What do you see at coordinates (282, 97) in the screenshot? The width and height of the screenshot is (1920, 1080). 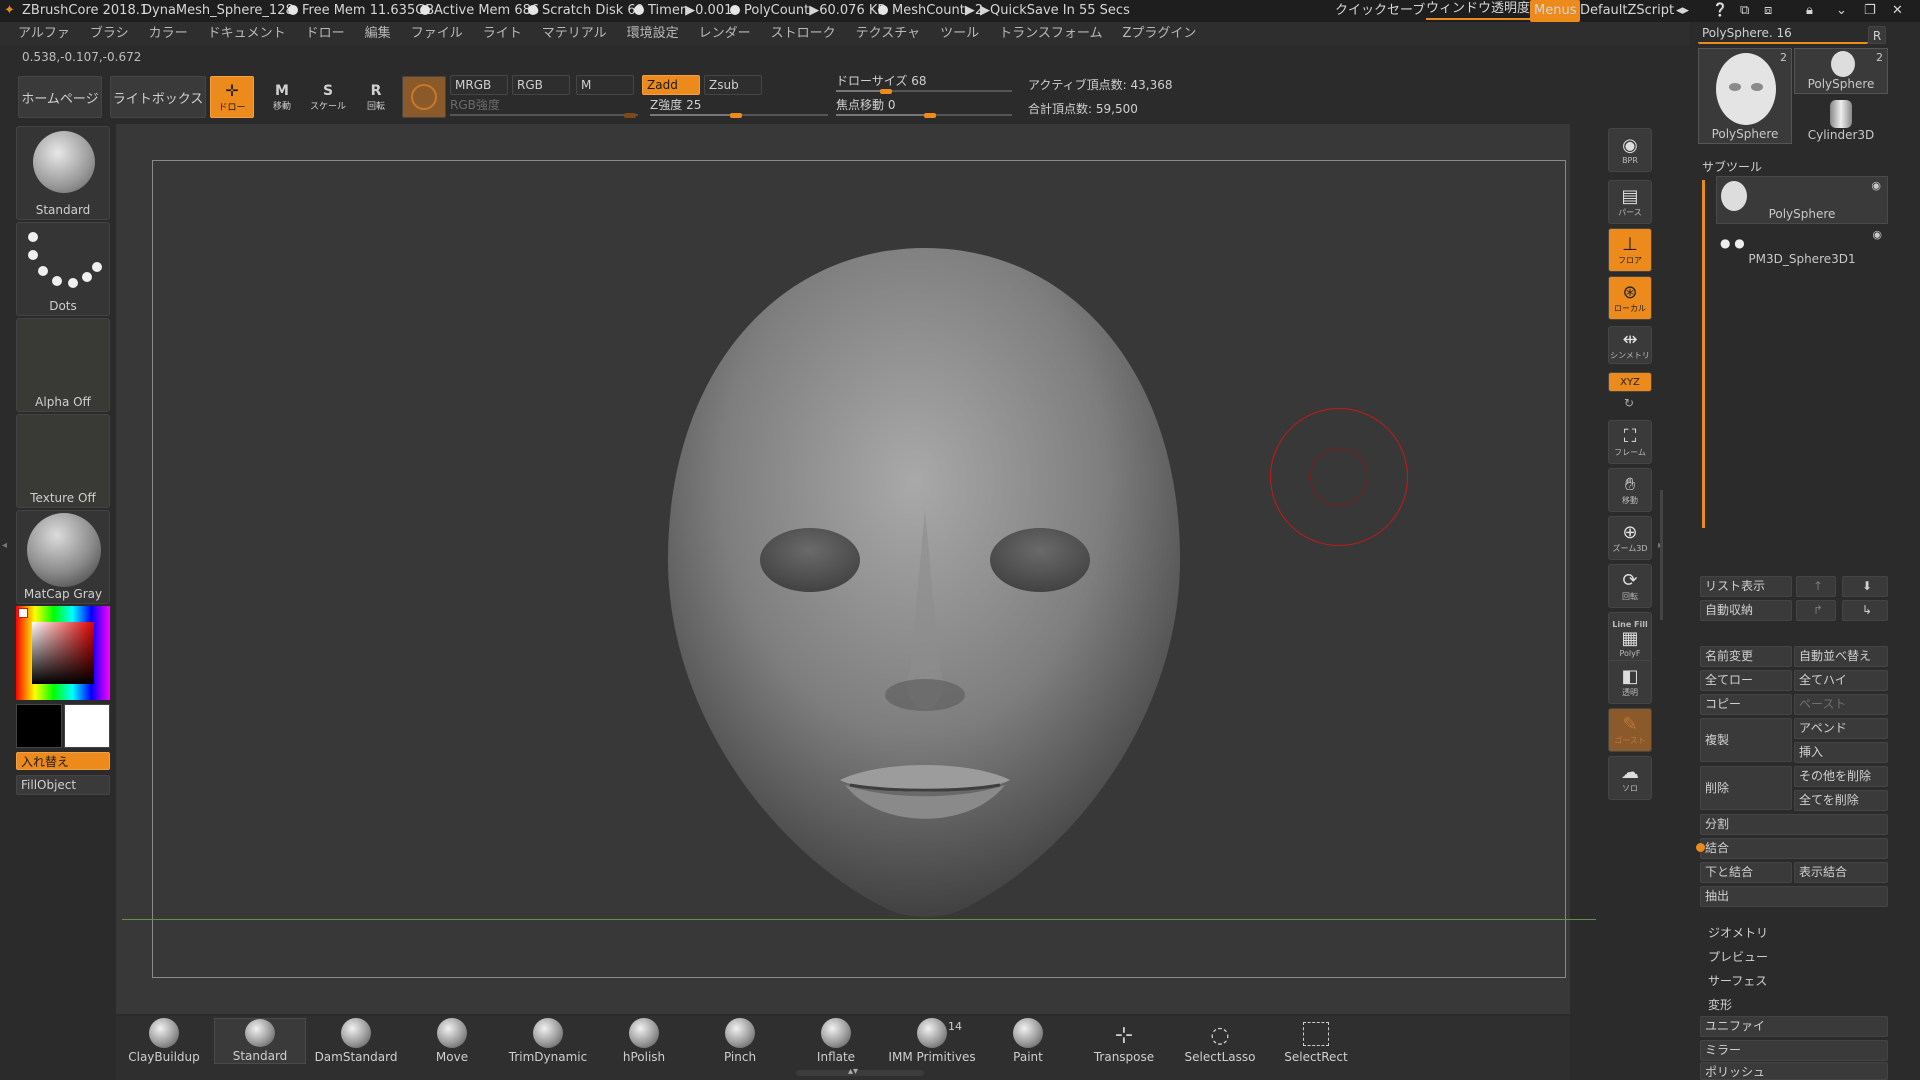 I see `move-mode-button: M 移動` at bounding box center [282, 97].